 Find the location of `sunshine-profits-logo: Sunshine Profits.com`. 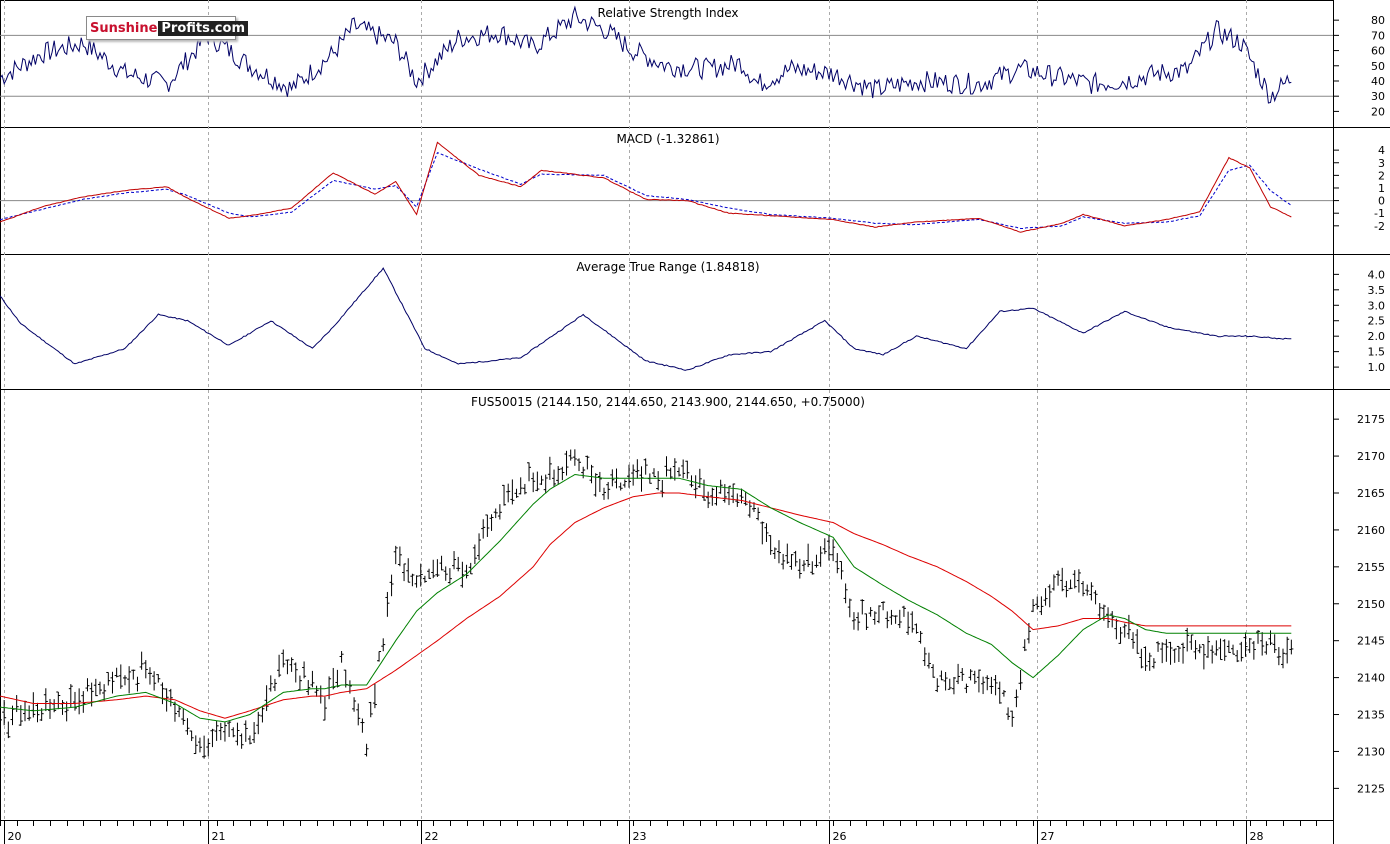

sunshine-profits-logo: Sunshine Profits.com is located at coordinates (167, 28).